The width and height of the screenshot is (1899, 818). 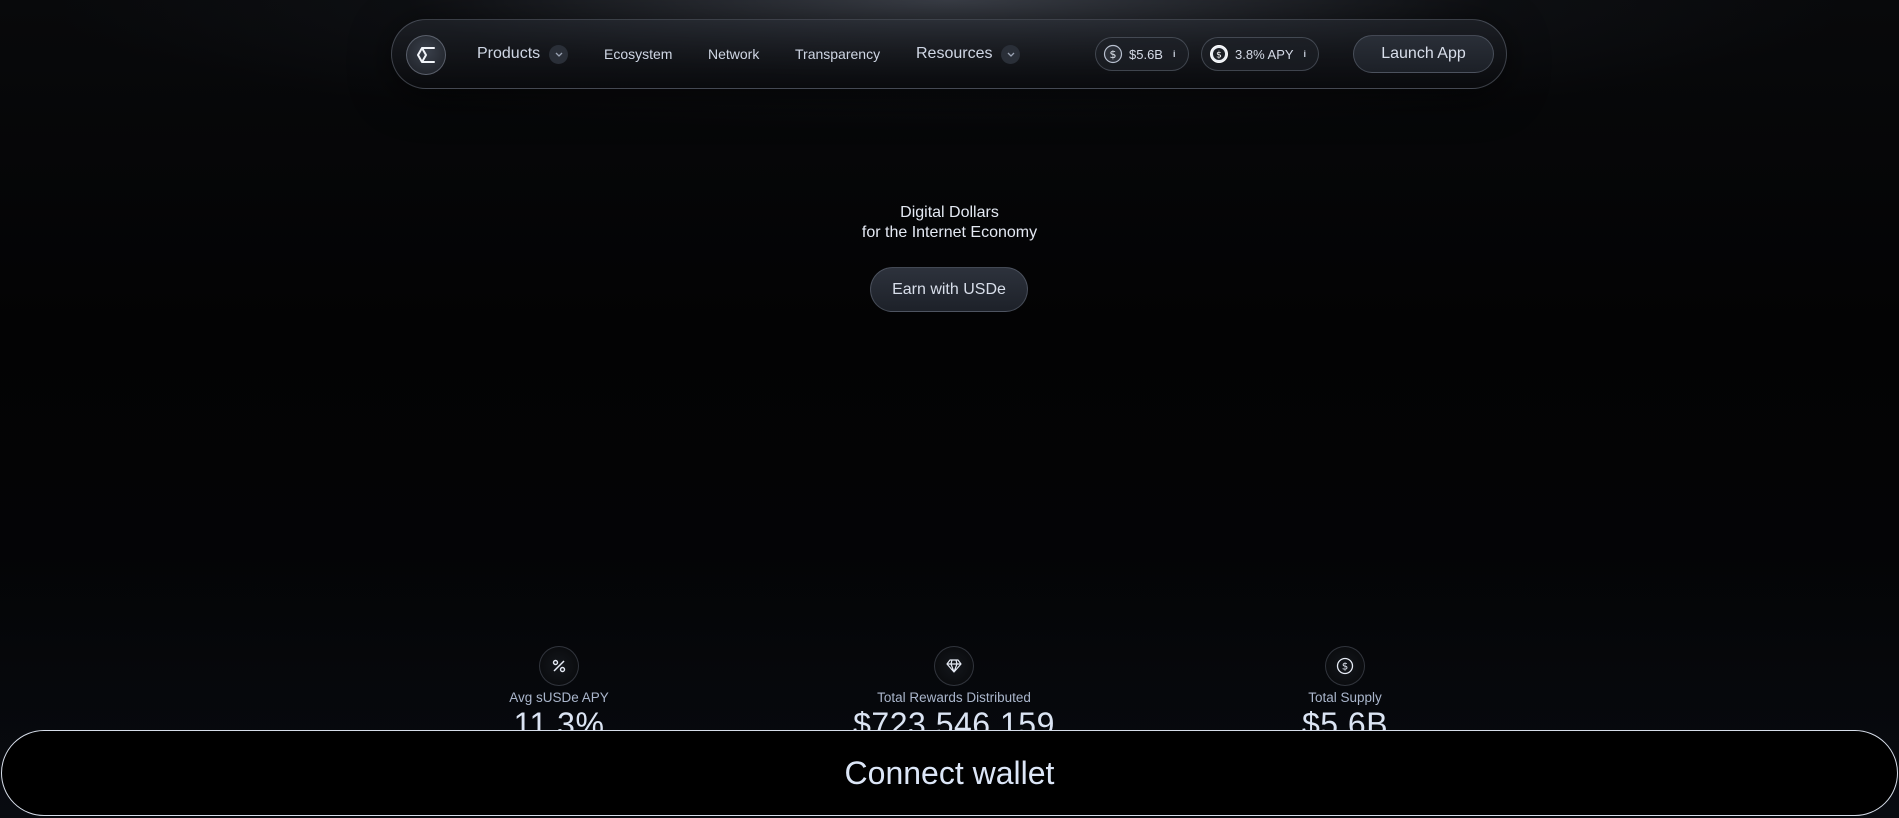 I want to click on launch-app-button: Launch App, so click(x=1423, y=54).